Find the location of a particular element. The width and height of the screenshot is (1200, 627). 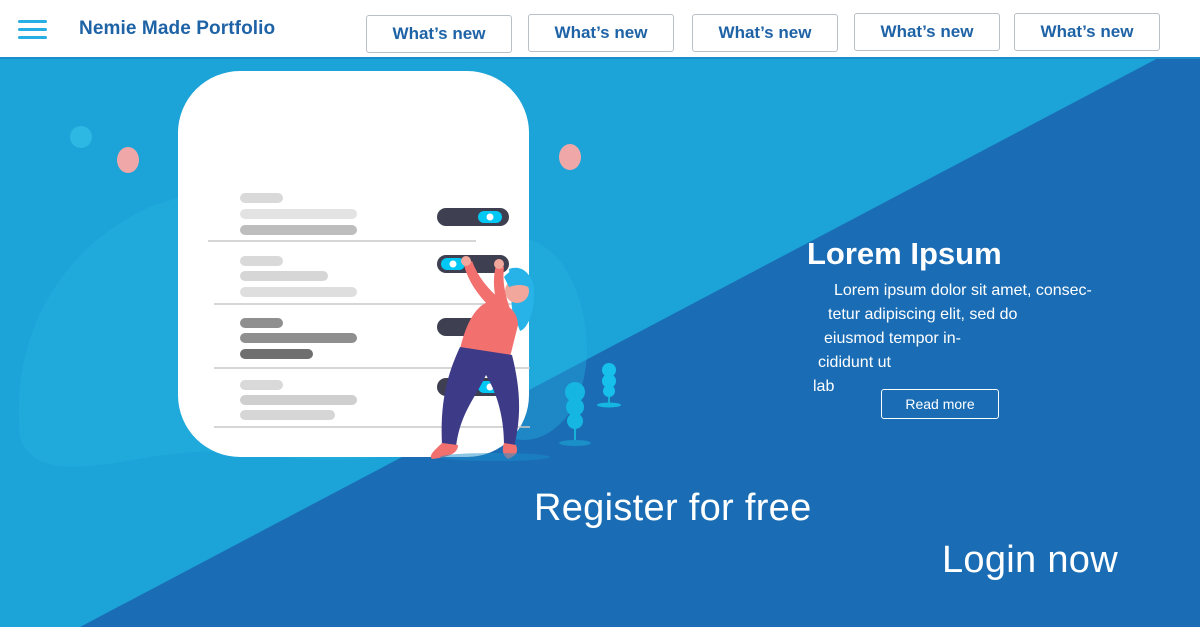

hero-title: Lorem Ipsum is located at coordinates (904, 253).